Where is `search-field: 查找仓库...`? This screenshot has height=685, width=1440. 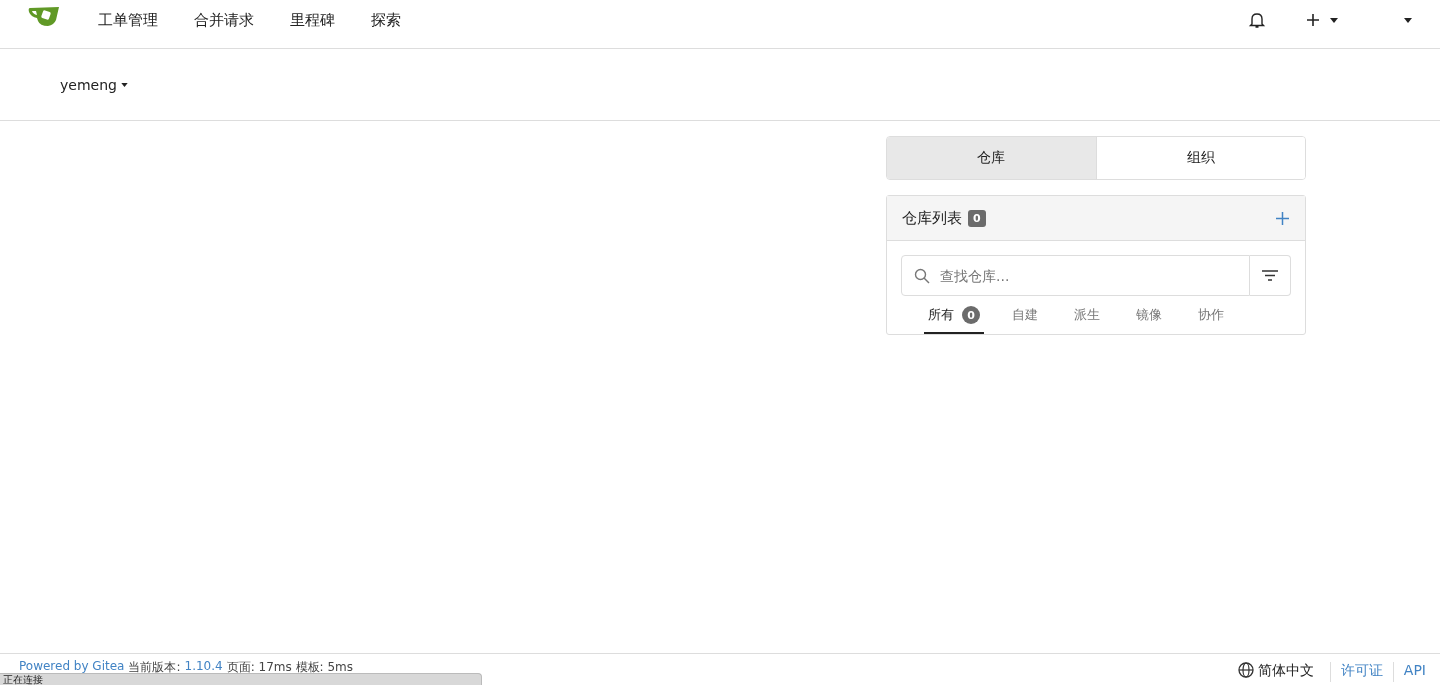 search-field: 查找仓库... is located at coordinates (1075, 275).